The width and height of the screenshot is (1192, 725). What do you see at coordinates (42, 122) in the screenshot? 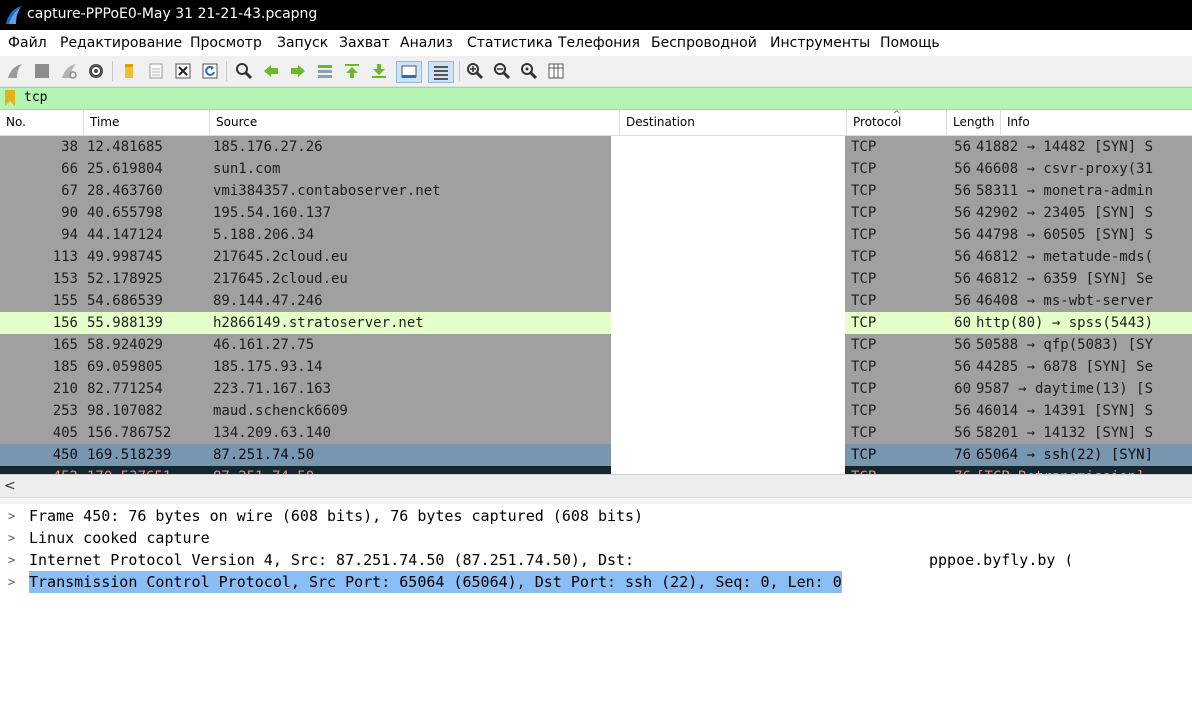
I see `col-header-no: No.` at bounding box center [42, 122].